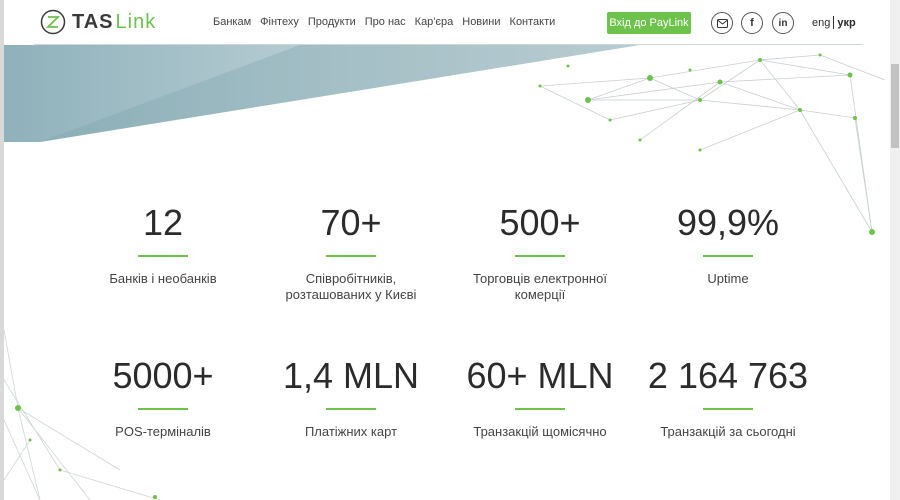 This screenshot has width=900, height=500. What do you see at coordinates (533, 22) in the screenshot?
I see `nav-item-contacts: Контакти` at bounding box center [533, 22].